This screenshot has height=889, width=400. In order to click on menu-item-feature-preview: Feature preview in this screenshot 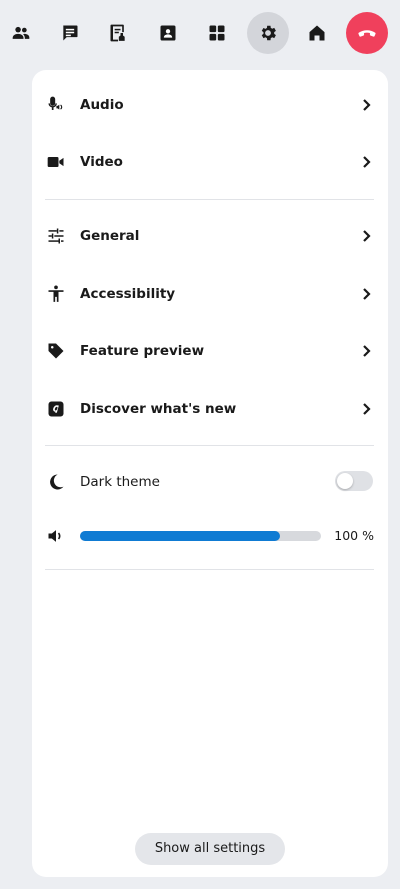, I will do `click(210, 351)`.